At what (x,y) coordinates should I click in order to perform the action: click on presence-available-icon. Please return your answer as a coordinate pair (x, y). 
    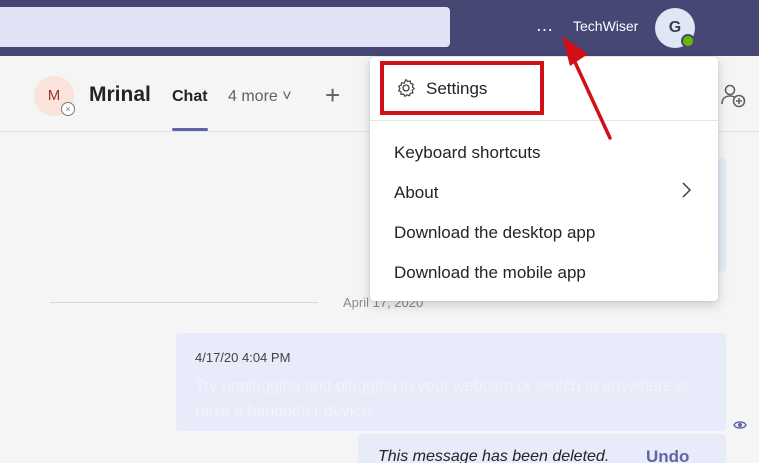
    Looking at the image, I should click on (688, 41).